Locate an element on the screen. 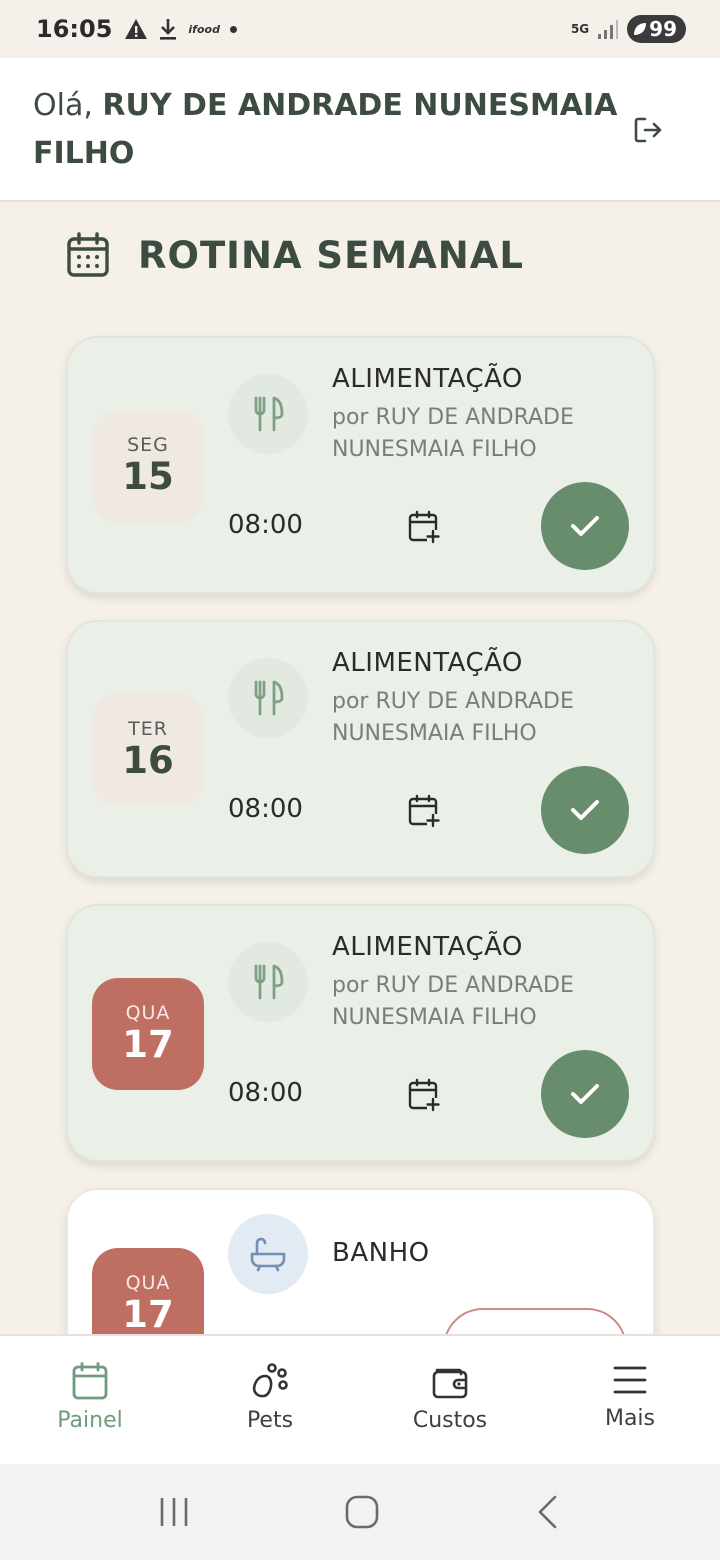 The width and height of the screenshot is (720, 1560). home-icon is located at coordinates (362, 1512).